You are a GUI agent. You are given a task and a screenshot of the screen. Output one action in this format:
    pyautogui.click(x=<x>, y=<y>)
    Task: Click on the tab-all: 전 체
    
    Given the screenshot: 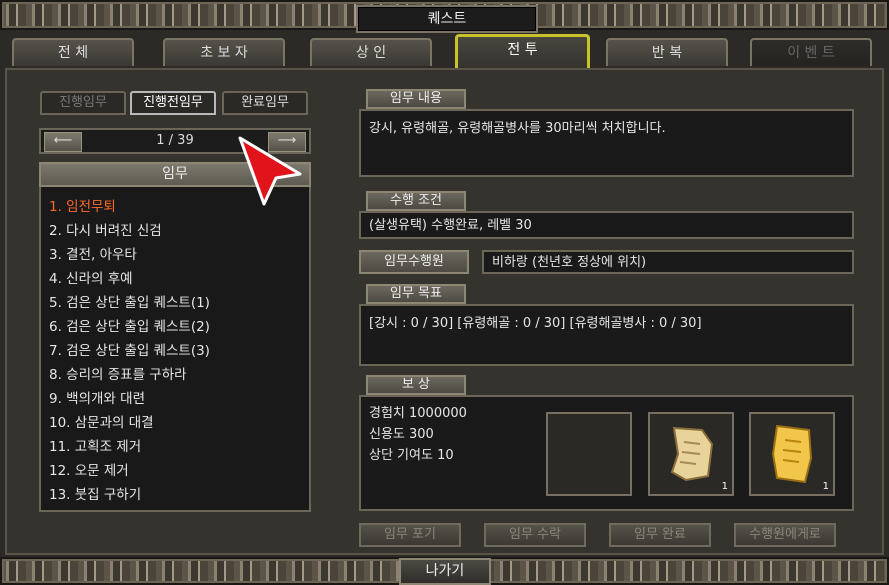 What is the action you would take?
    pyautogui.click(x=73, y=52)
    